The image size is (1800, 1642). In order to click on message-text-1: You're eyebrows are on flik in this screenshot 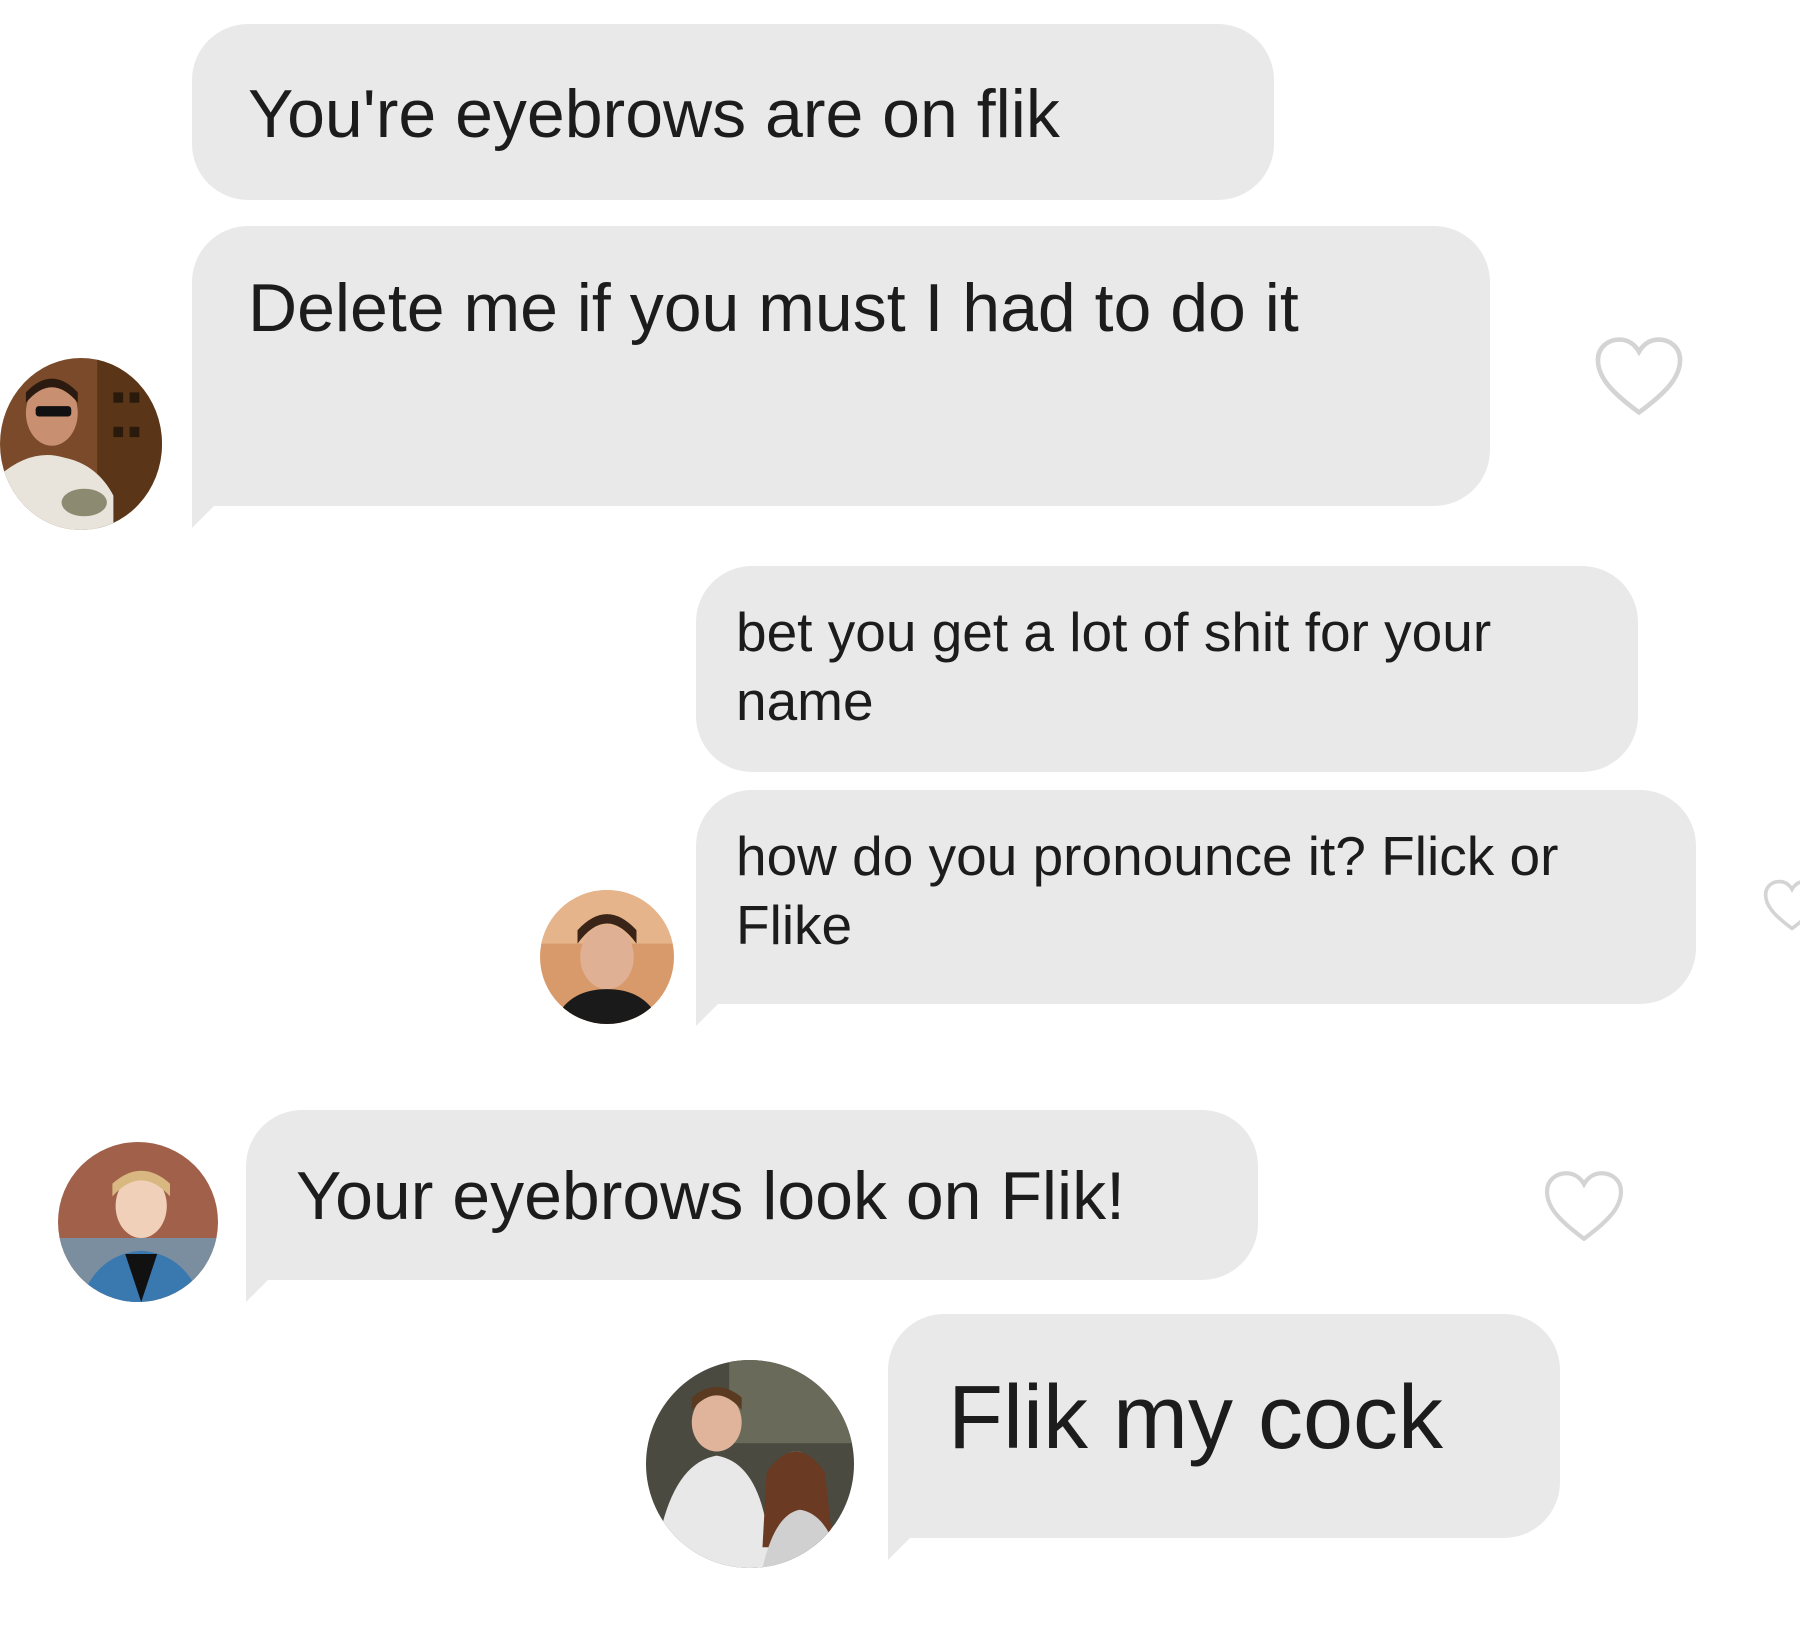, I will do `click(654, 114)`.